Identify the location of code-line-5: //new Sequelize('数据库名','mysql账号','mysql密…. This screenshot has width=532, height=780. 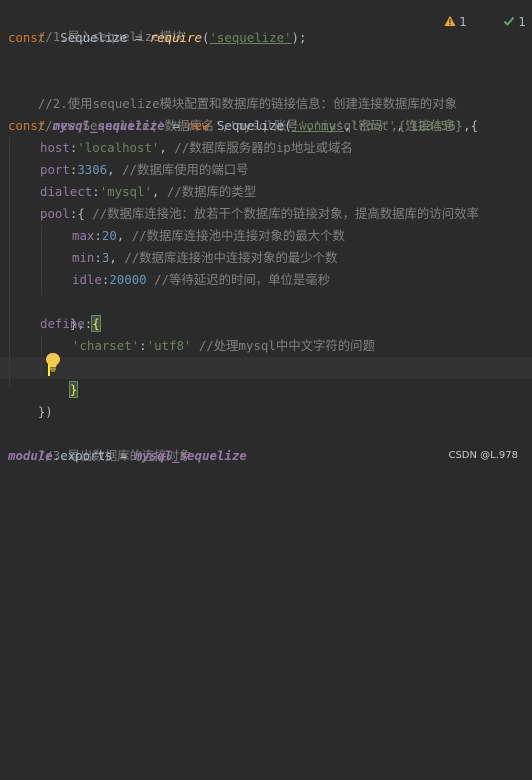
(235, 113).